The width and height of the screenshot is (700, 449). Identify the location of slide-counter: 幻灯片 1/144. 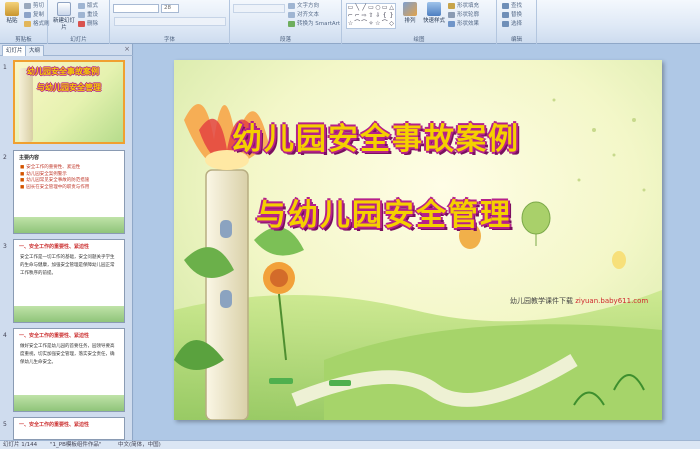
(20, 445).